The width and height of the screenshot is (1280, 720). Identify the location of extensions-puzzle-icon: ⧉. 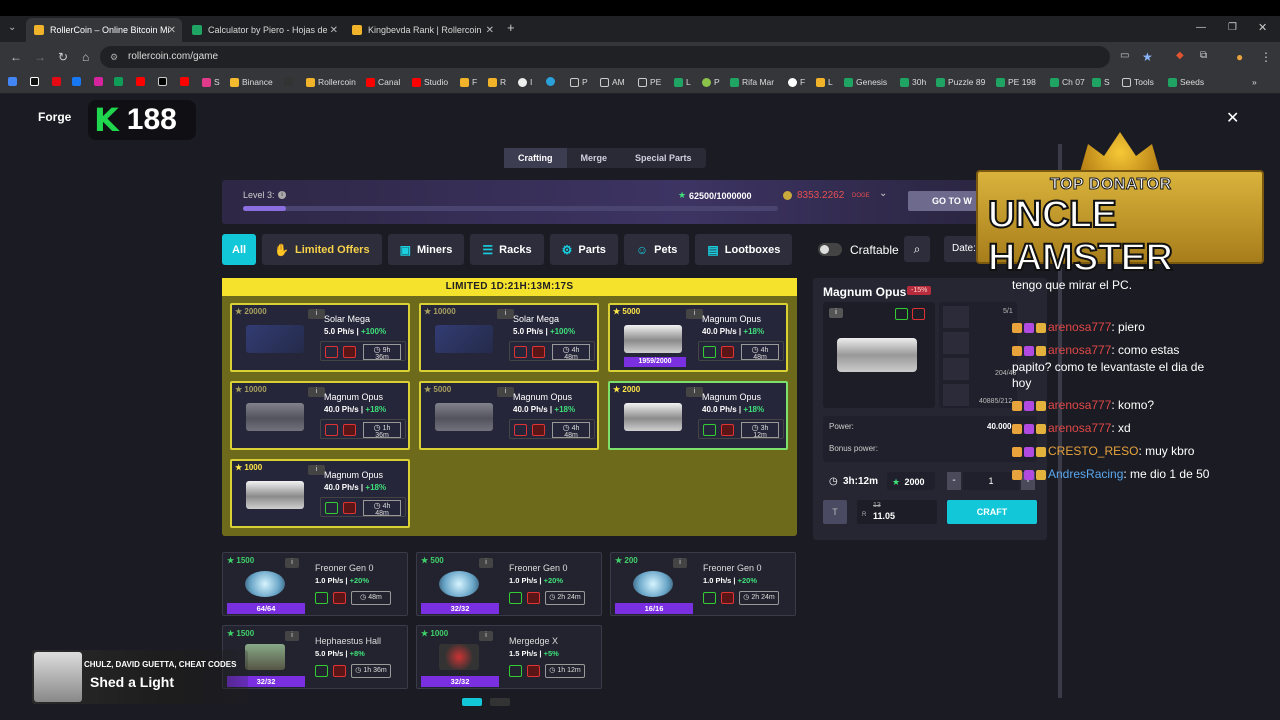
(1203, 55).